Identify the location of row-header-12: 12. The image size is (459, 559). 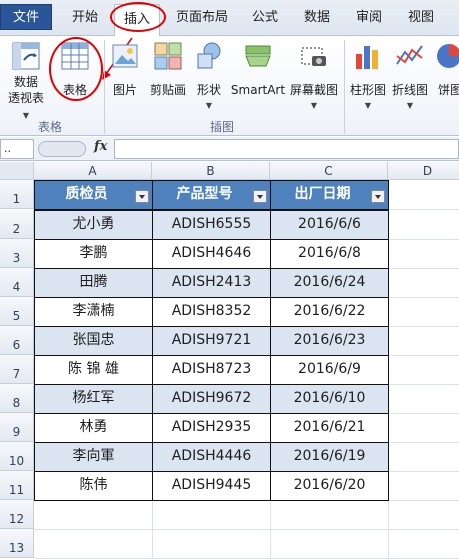
(17, 514).